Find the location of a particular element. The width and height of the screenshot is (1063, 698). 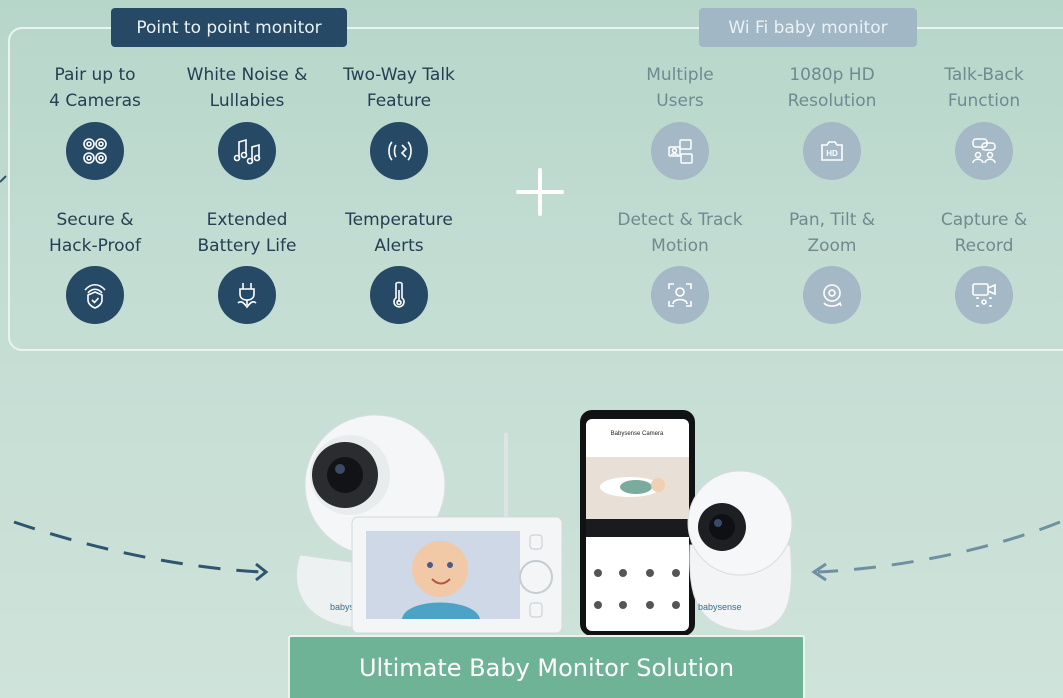

wifi-camera-brand: babysense is located at coordinates (720, 607).